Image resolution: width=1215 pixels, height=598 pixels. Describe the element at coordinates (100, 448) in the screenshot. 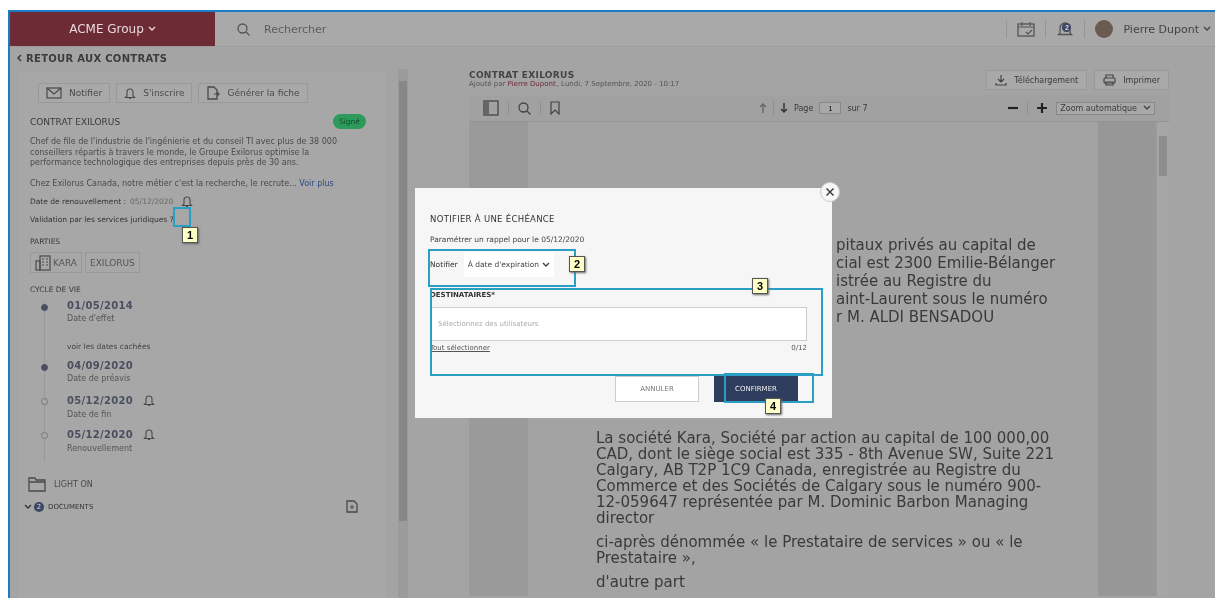

I see `event-label: Renouvellement` at that location.